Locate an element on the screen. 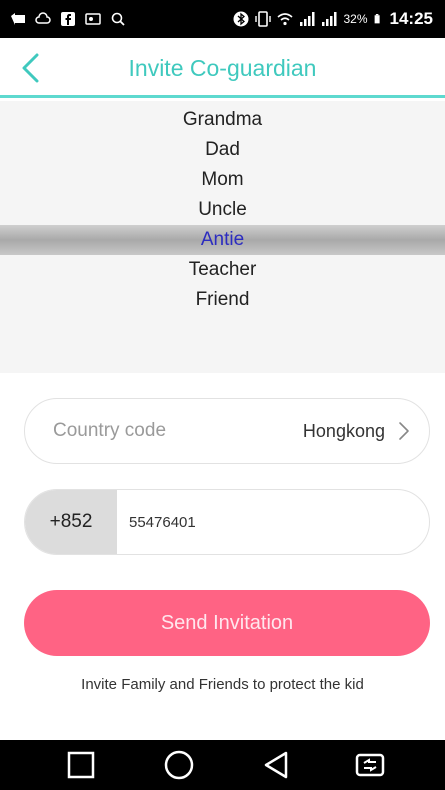 This screenshot has height=790, width=445. home-icon is located at coordinates (179, 765).